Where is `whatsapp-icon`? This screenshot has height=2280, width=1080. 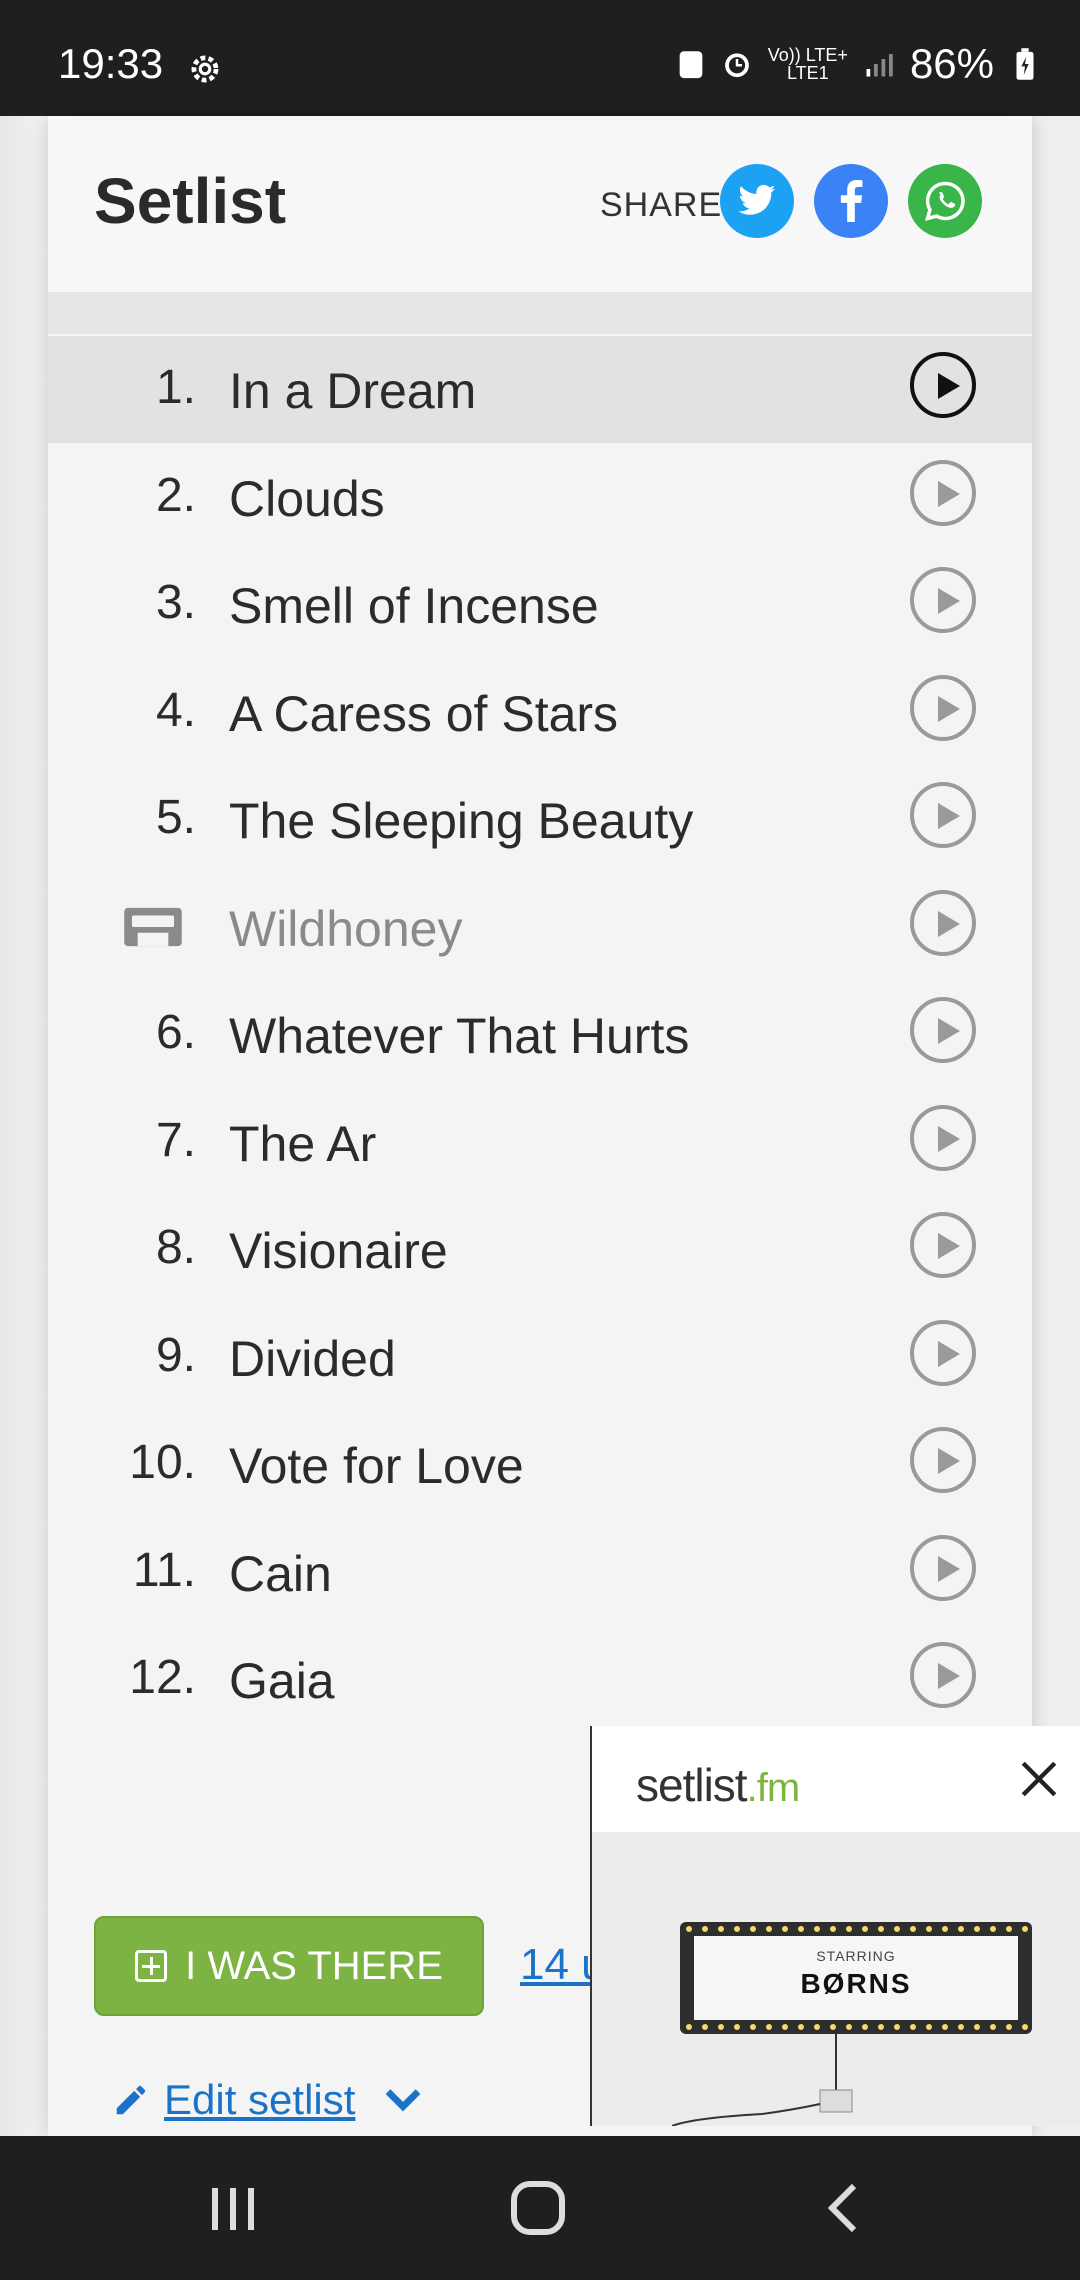
whatsapp-icon is located at coordinates (944, 201).